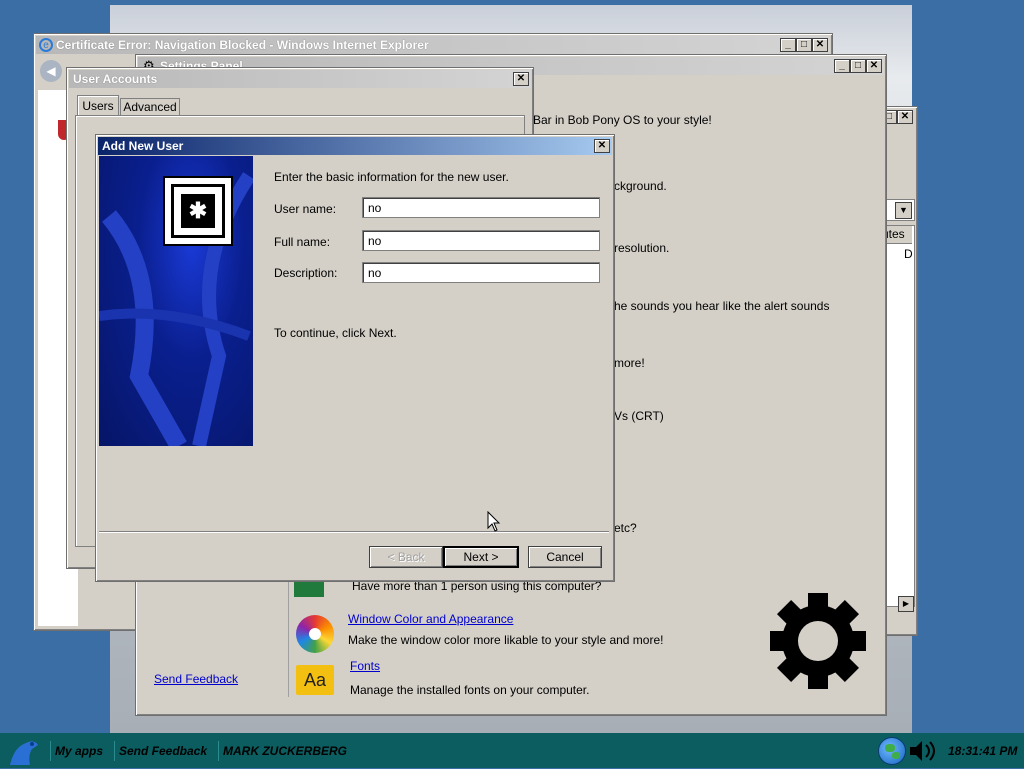 This screenshot has width=1024, height=769. Describe the element at coordinates (892, 751) in the screenshot. I see `globe-icon` at that location.